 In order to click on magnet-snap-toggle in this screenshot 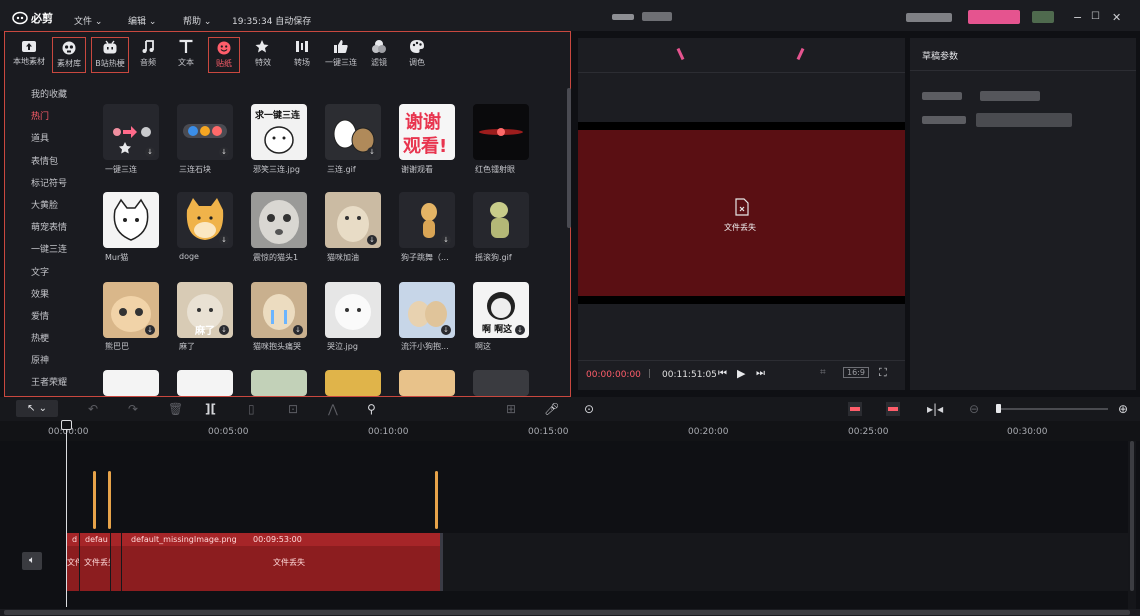, I will do `click(855, 409)`.